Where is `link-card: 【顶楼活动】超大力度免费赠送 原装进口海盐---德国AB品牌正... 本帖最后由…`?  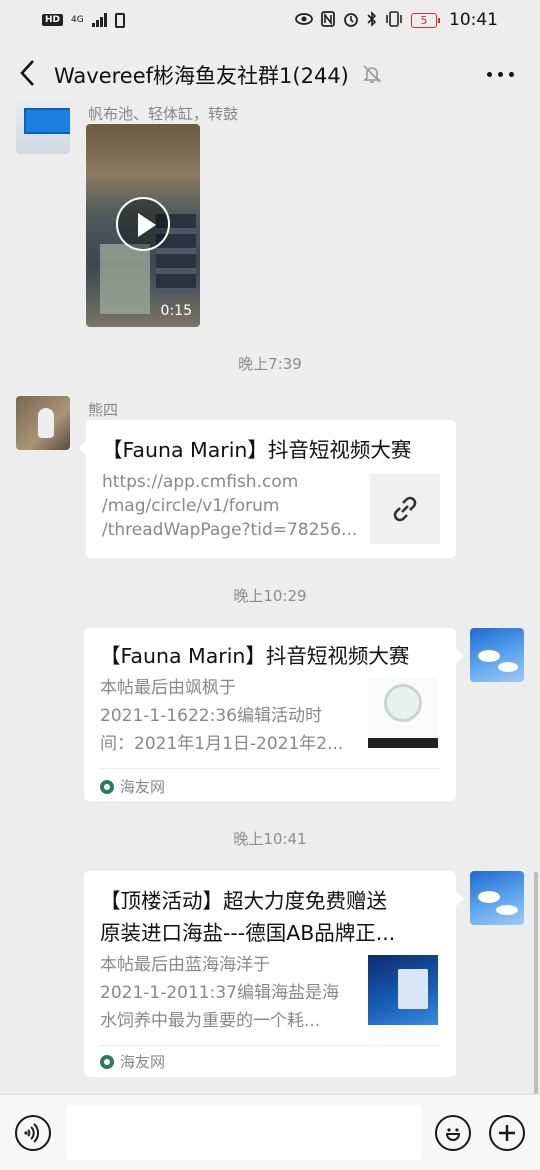 link-card: 【顶楼活动】超大力度免费赠送 原装进口海盐---德国AB品牌正... 本帖最后由… is located at coordinates (274, 974).